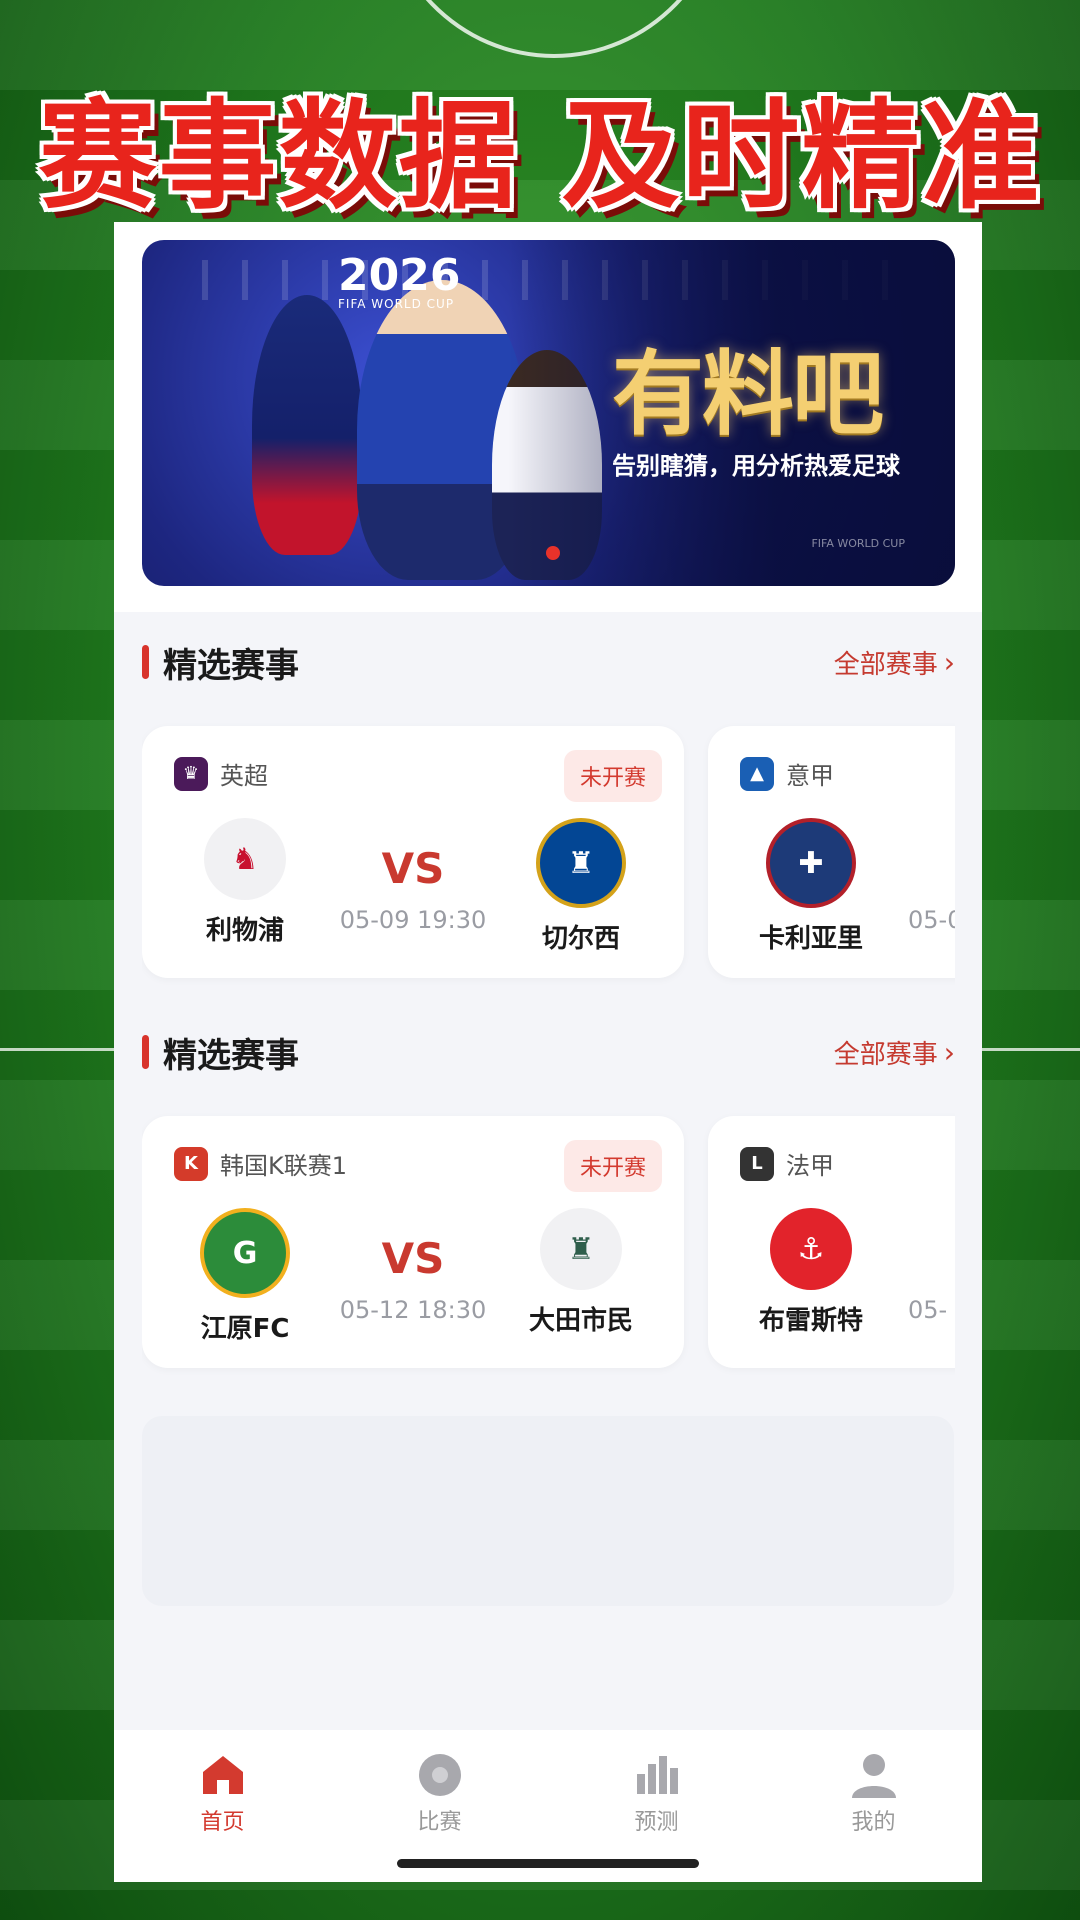 This screenshot has width=1080, height=1920. I want to click on league-info: ♛ 英超, so click(221, 773).